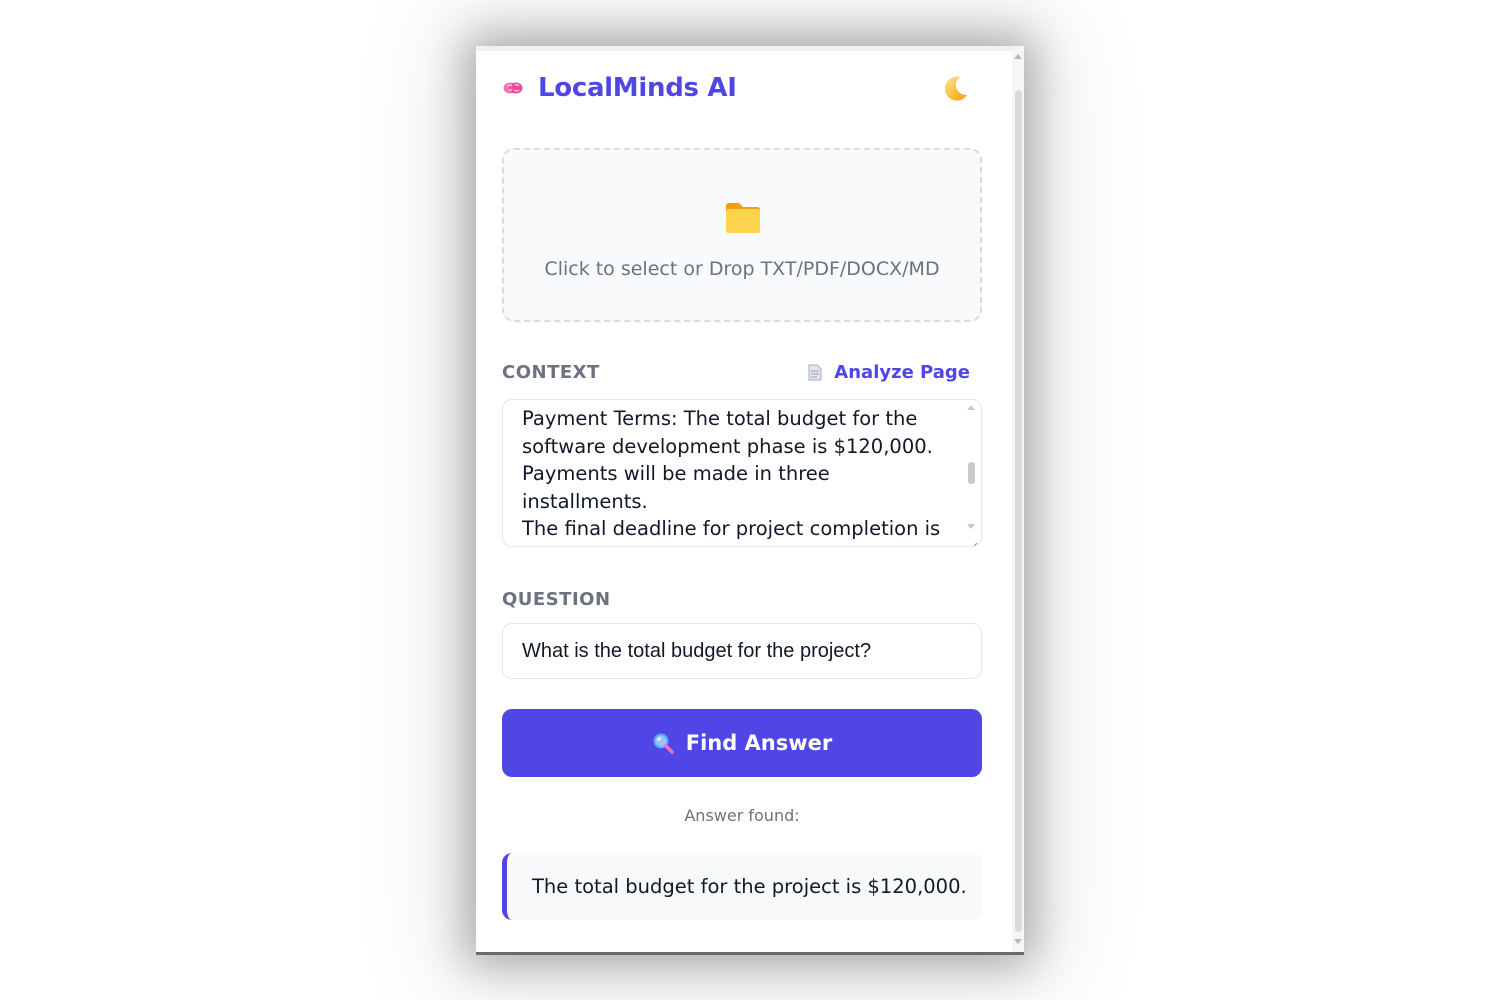 The height and width of the screenshot is (1000, 1500). I want to click on question-input, so click(742, 651).